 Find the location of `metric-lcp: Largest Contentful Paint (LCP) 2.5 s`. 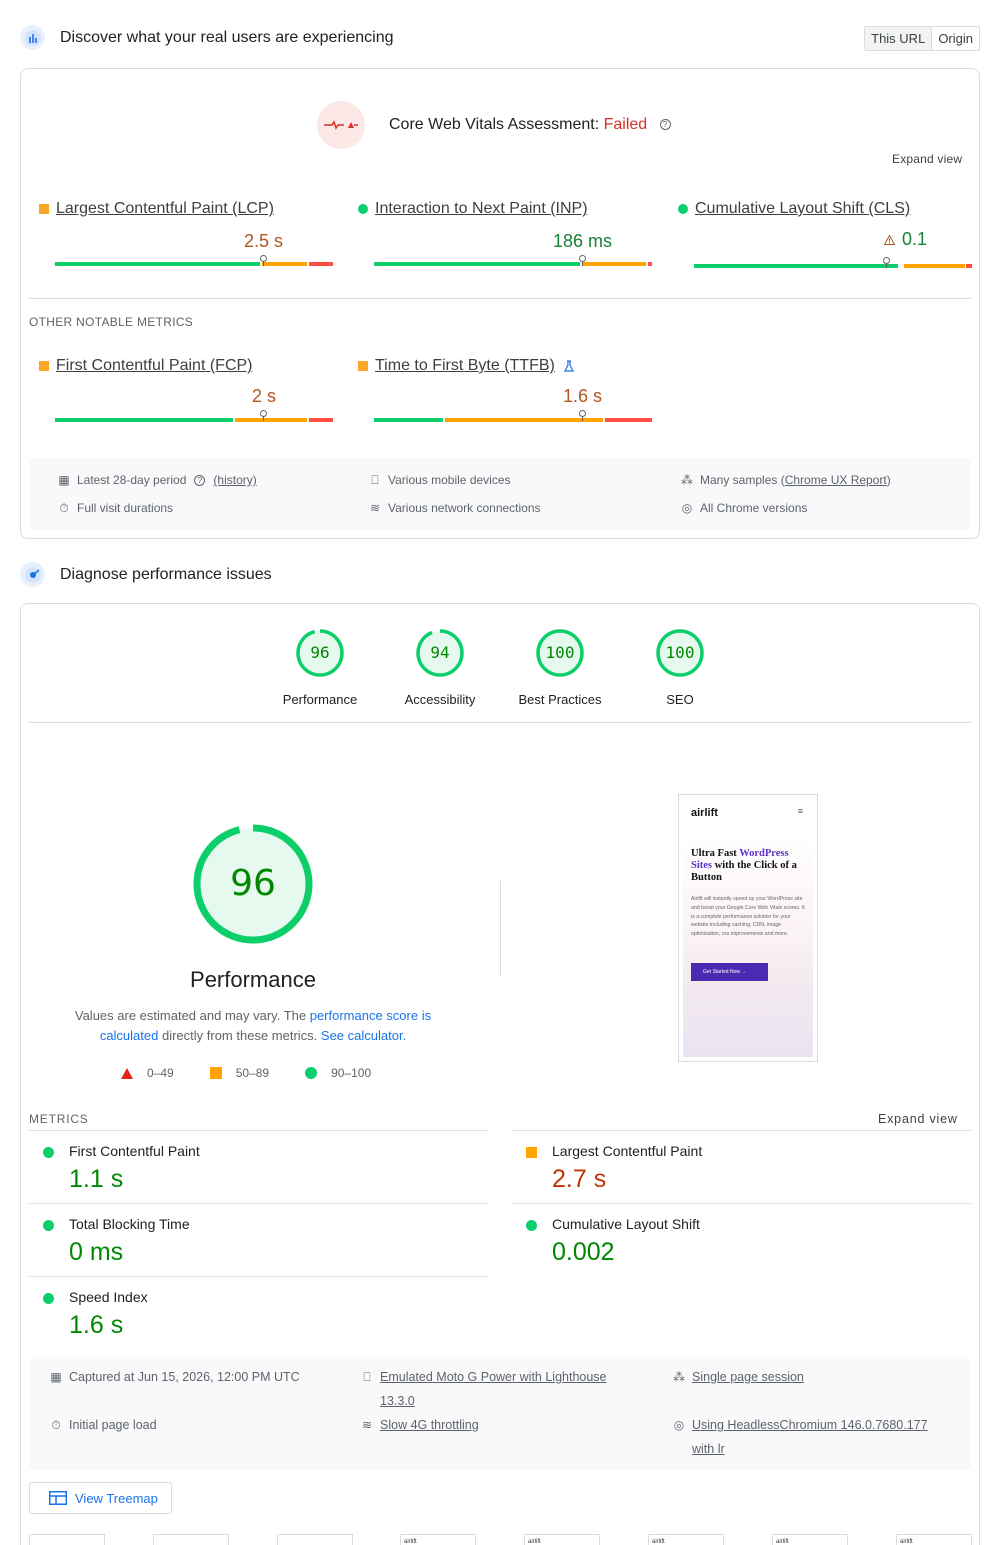

metric-lcp: Largest Contentful Paint (LCP) 2.5 s is located at coordinates (189, 233).